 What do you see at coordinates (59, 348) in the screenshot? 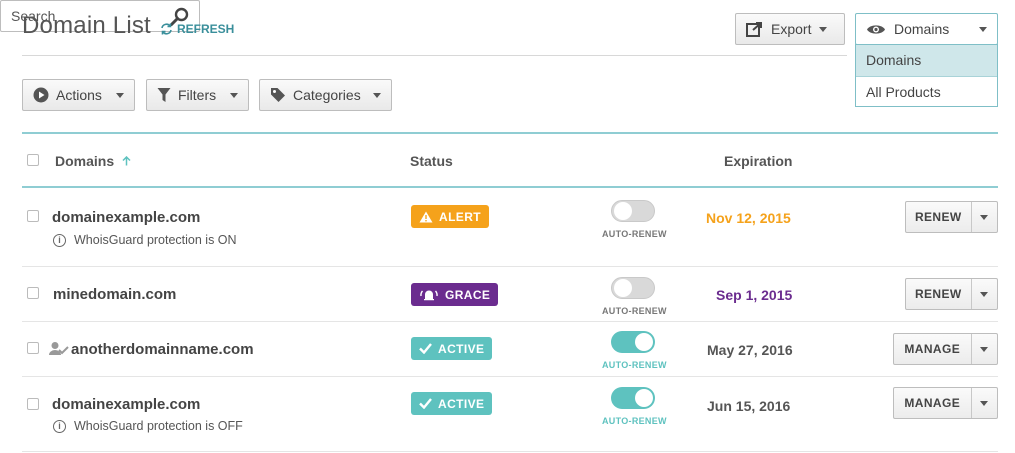
I see `verified-user-icon` at bounding box center [59, 348].